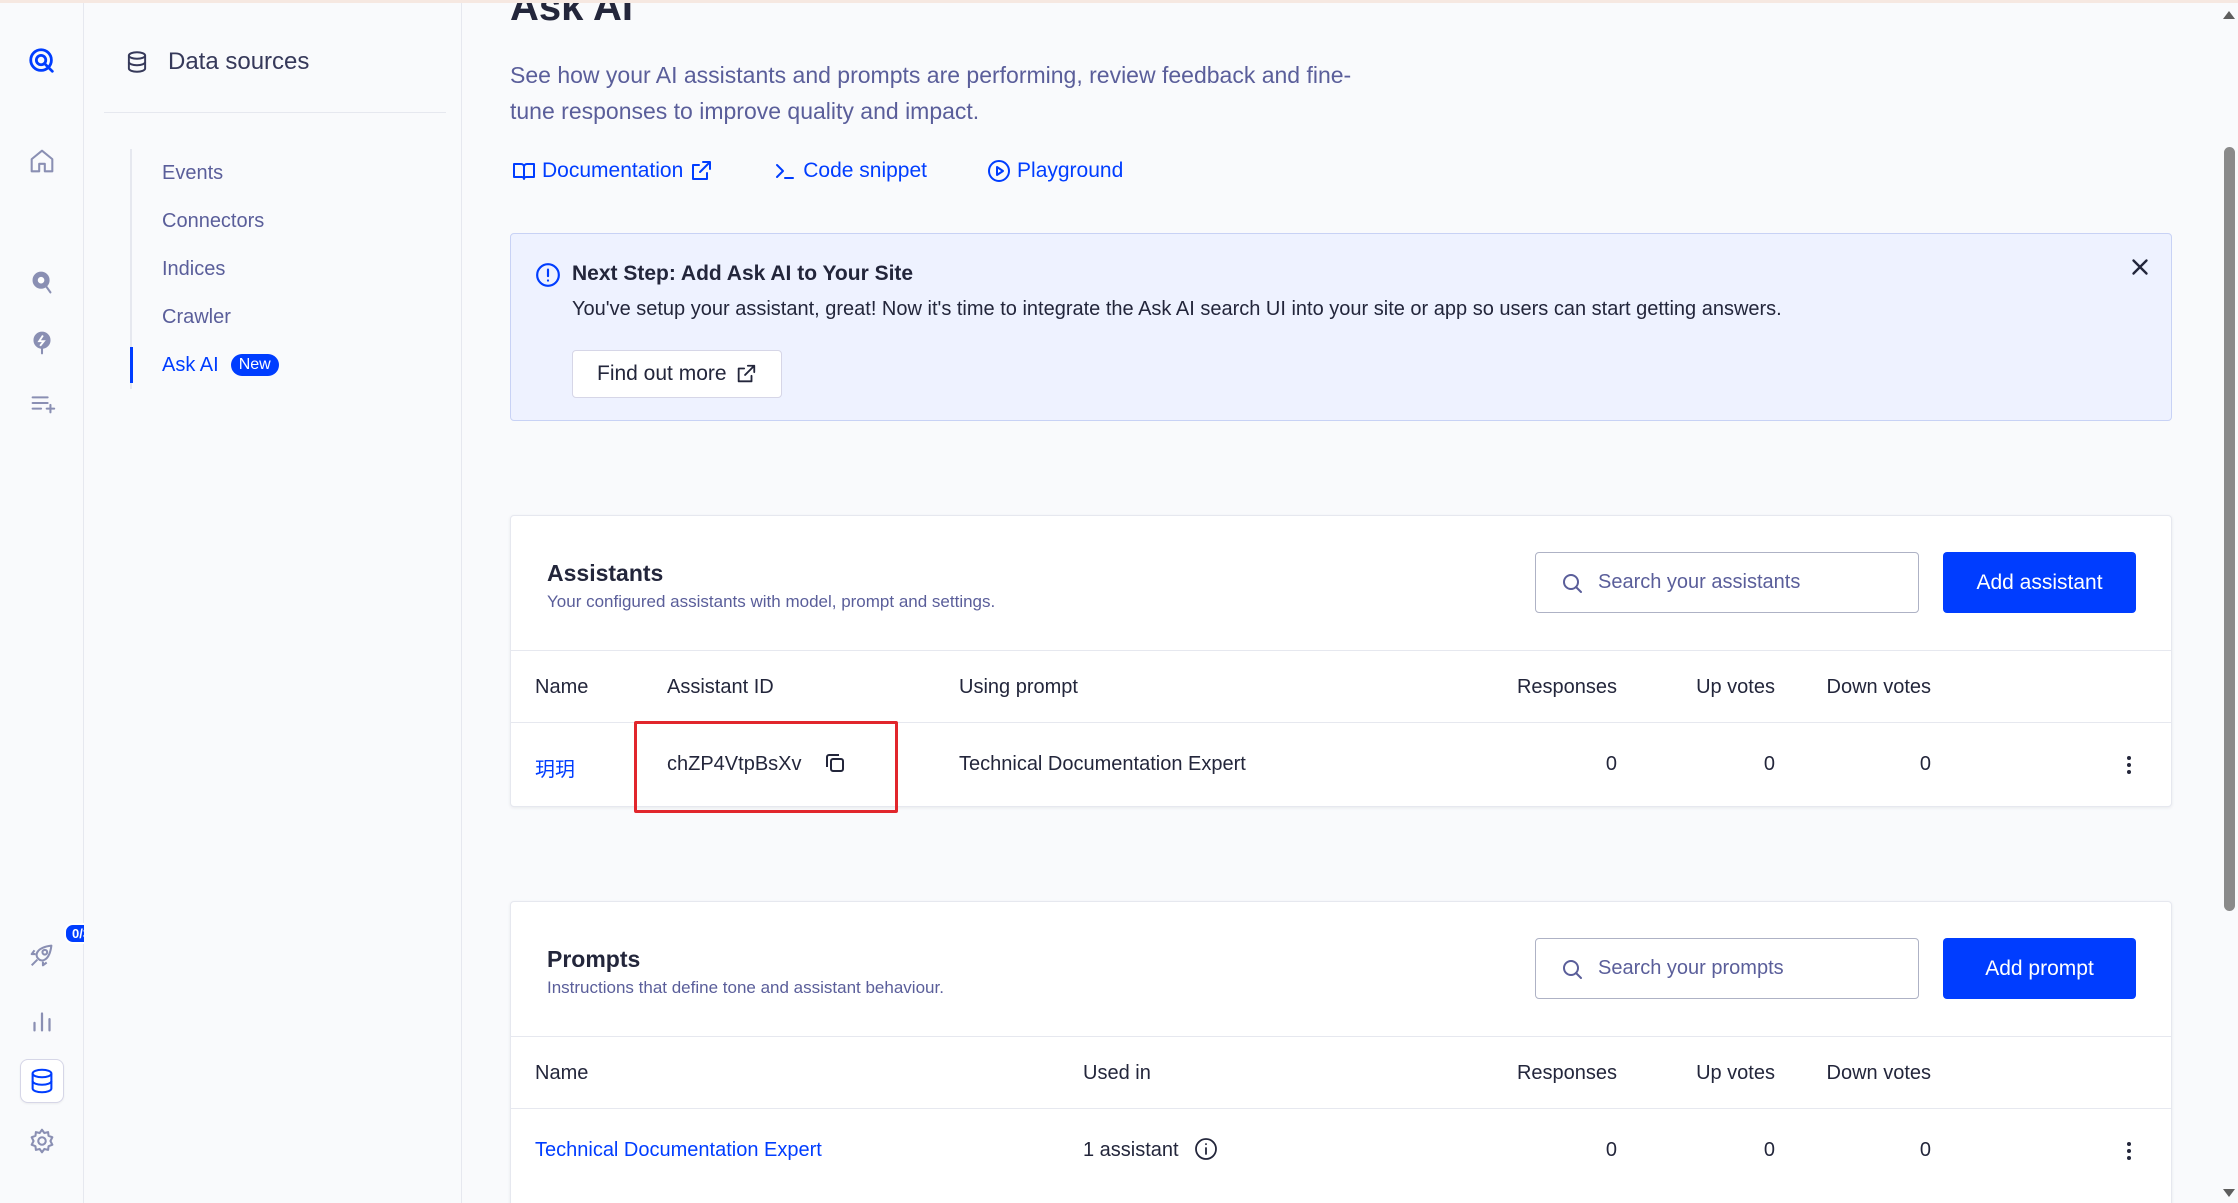  I want to click on info-alert-icon, so click(548, 275).